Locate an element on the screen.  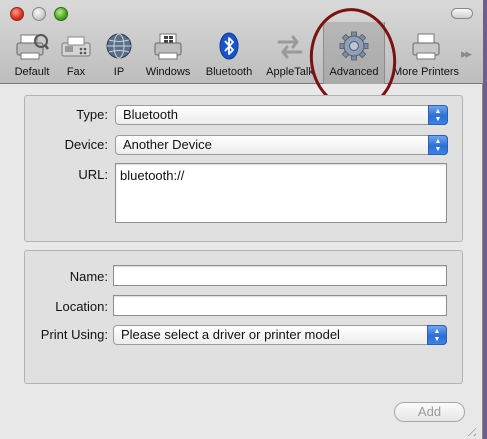
printer-icon is located at coordinates (426, 47).